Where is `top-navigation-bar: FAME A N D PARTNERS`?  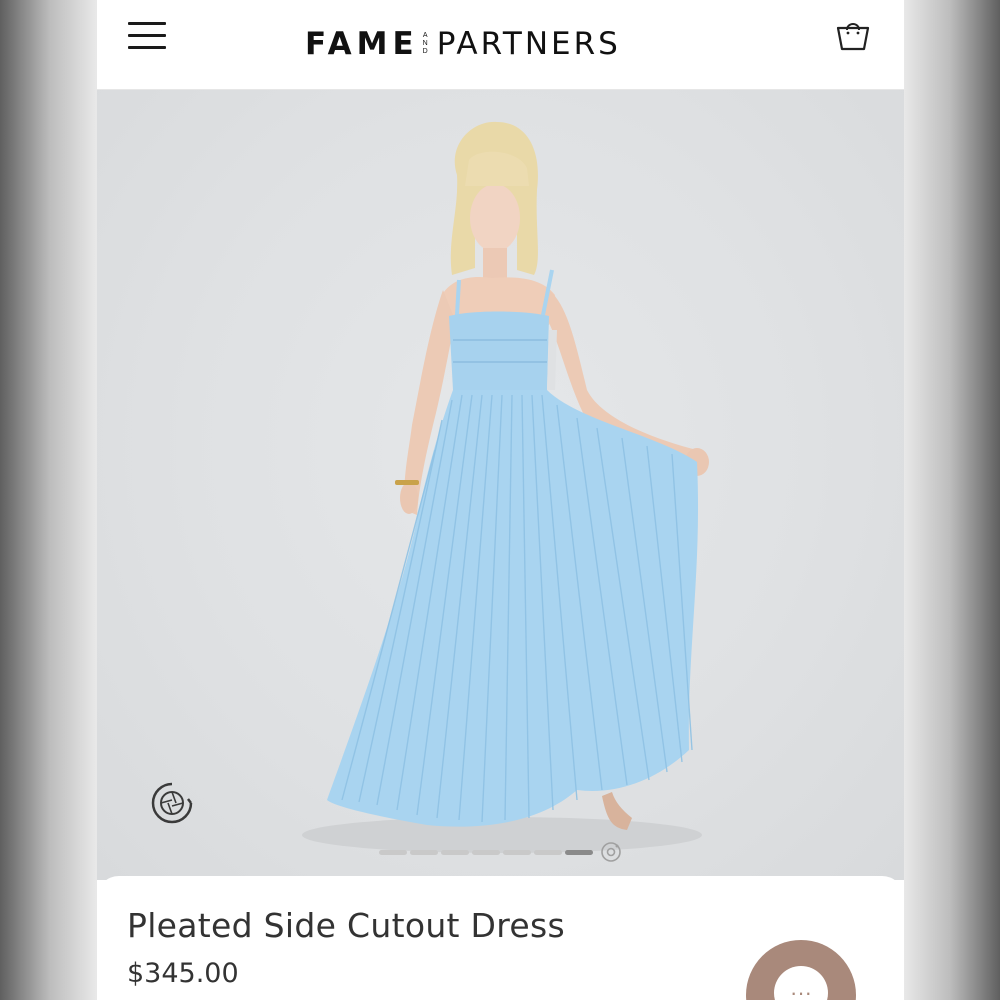 top-navigation-bar: FAME A N D PARTNERS is located at coordinates (500, 45).